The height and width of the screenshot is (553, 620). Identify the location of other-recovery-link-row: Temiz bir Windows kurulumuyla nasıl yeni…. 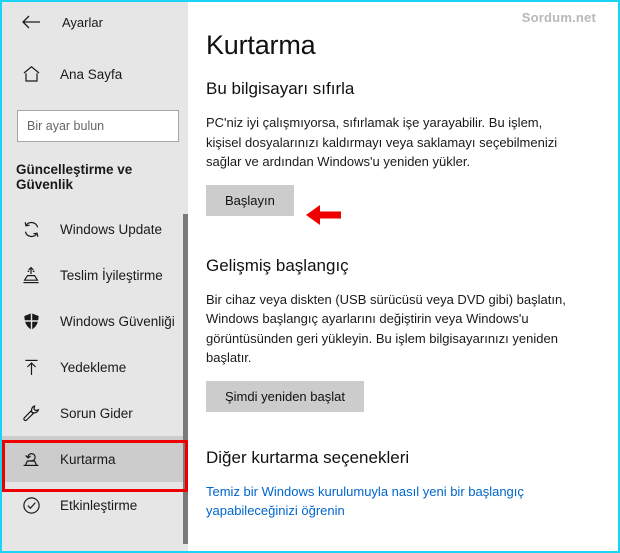
(399, 501).